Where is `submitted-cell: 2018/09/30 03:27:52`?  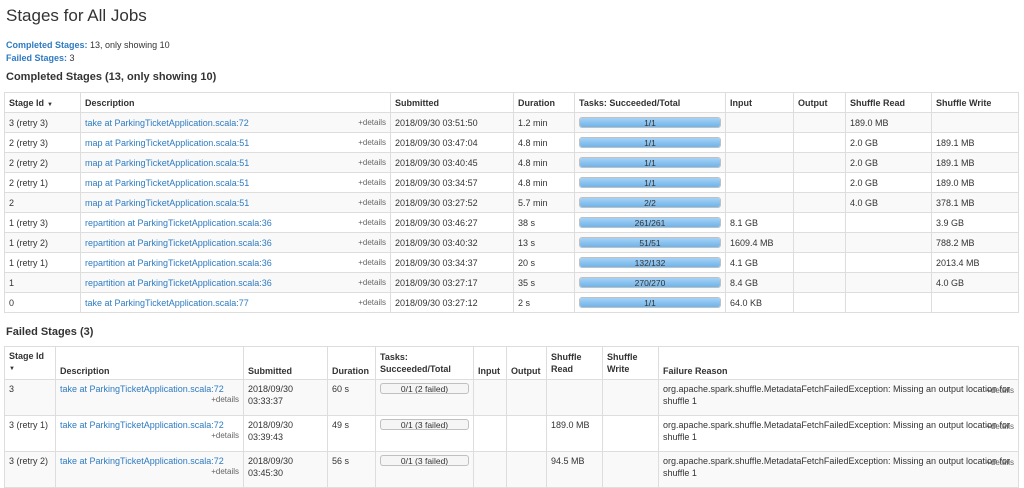
submitted-cell: 2018/09/30 03:27:52 is located at coordinates (452, 202).